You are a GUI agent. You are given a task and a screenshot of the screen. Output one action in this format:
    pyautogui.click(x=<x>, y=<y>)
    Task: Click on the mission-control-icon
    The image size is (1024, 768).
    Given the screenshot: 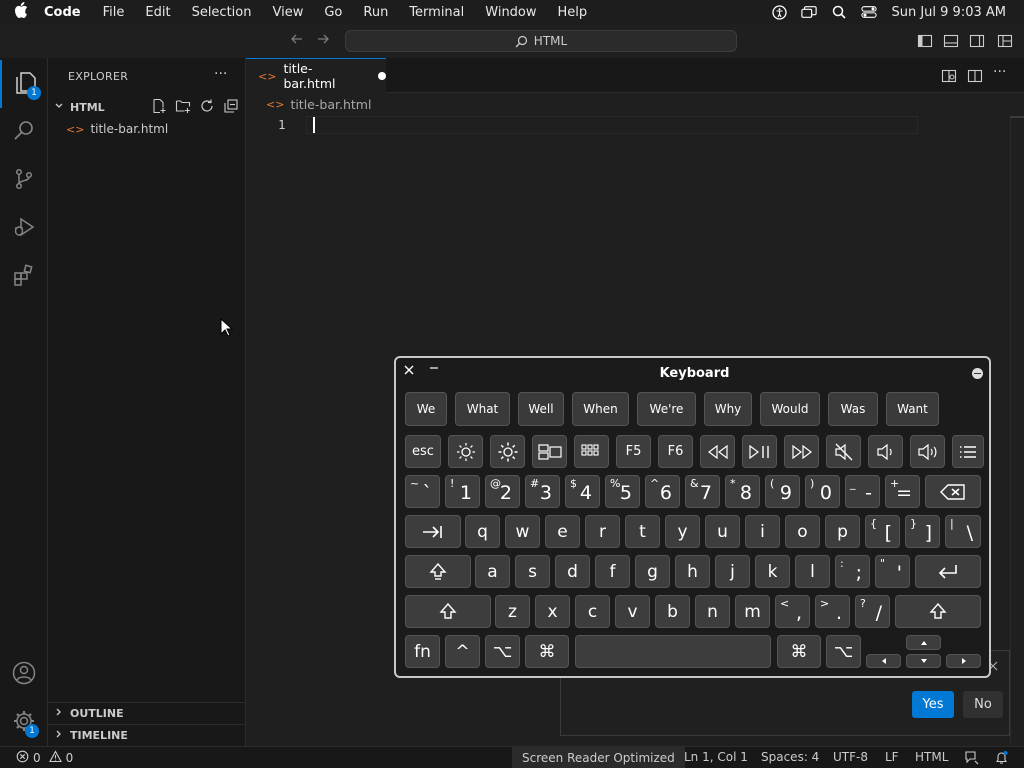 What is the action you would take?
    pyautogui.click(x=549, y=451)
    